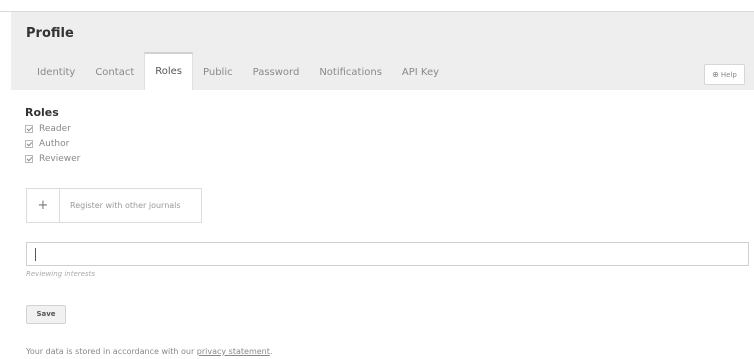 This screenshot has width=754, height=359. What do you see at coordinates (50, 33) in the screenshot?
I see `page-title: Profile` at bounding box center [50, 33].